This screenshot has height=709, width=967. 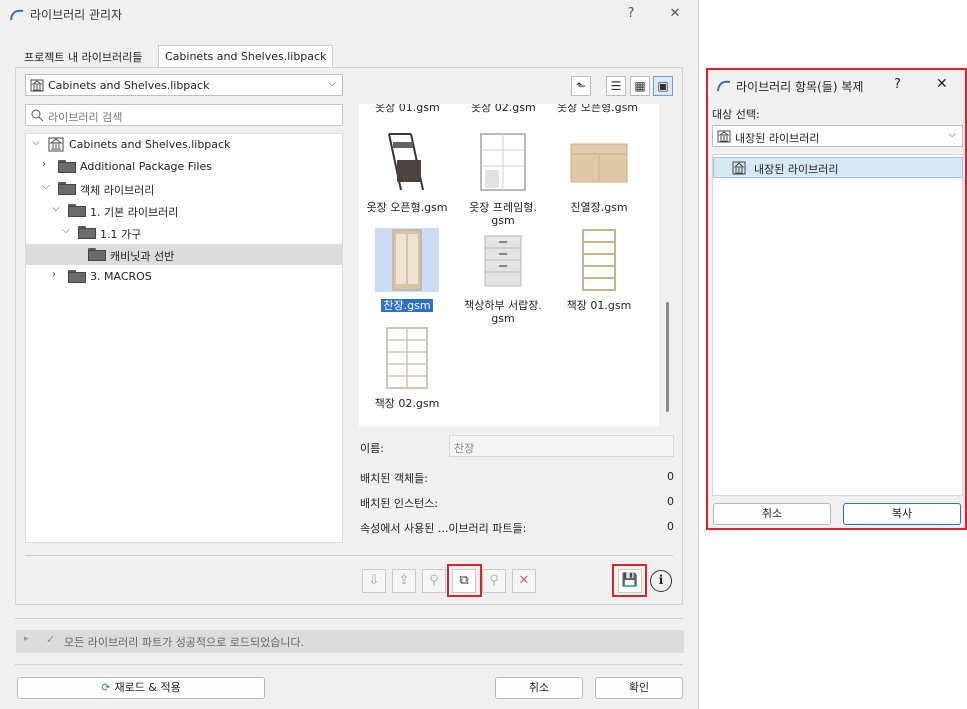 I want to click on title-bar: 라이브러리 관리자 ? ✕, so click(x=349, y=14).